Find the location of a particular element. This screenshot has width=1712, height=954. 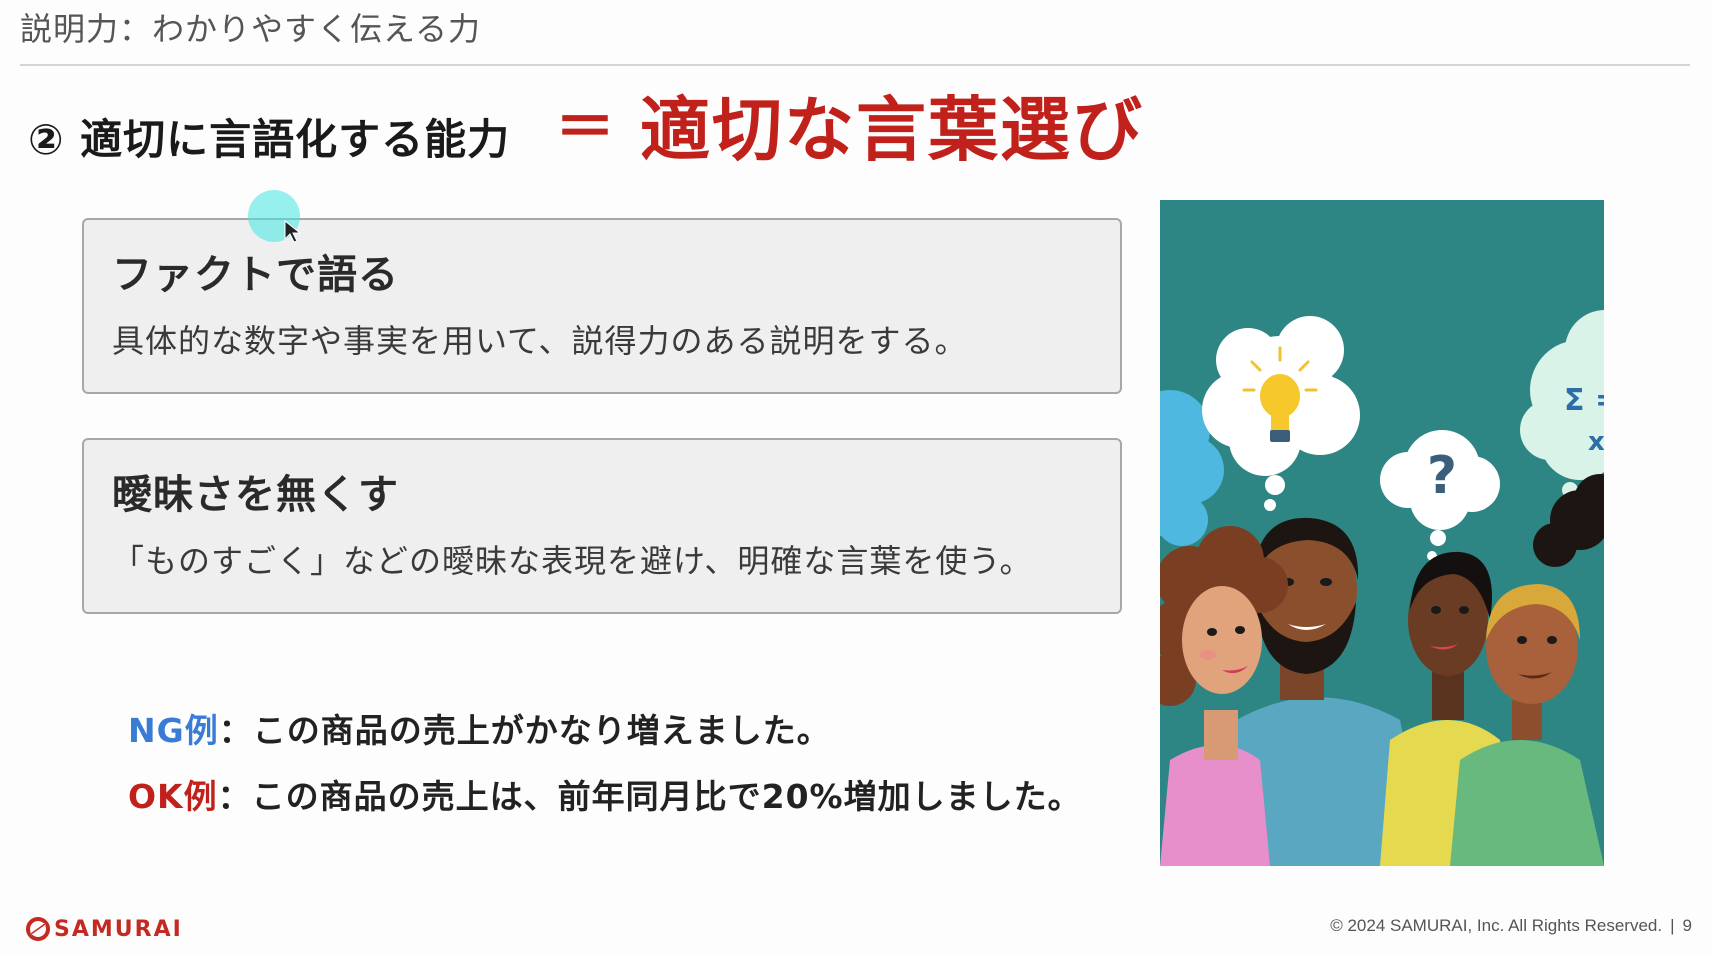

ok-text: この商品の売上は、前年同月比で20%増加しました。 is located at coordinates (666, 796).